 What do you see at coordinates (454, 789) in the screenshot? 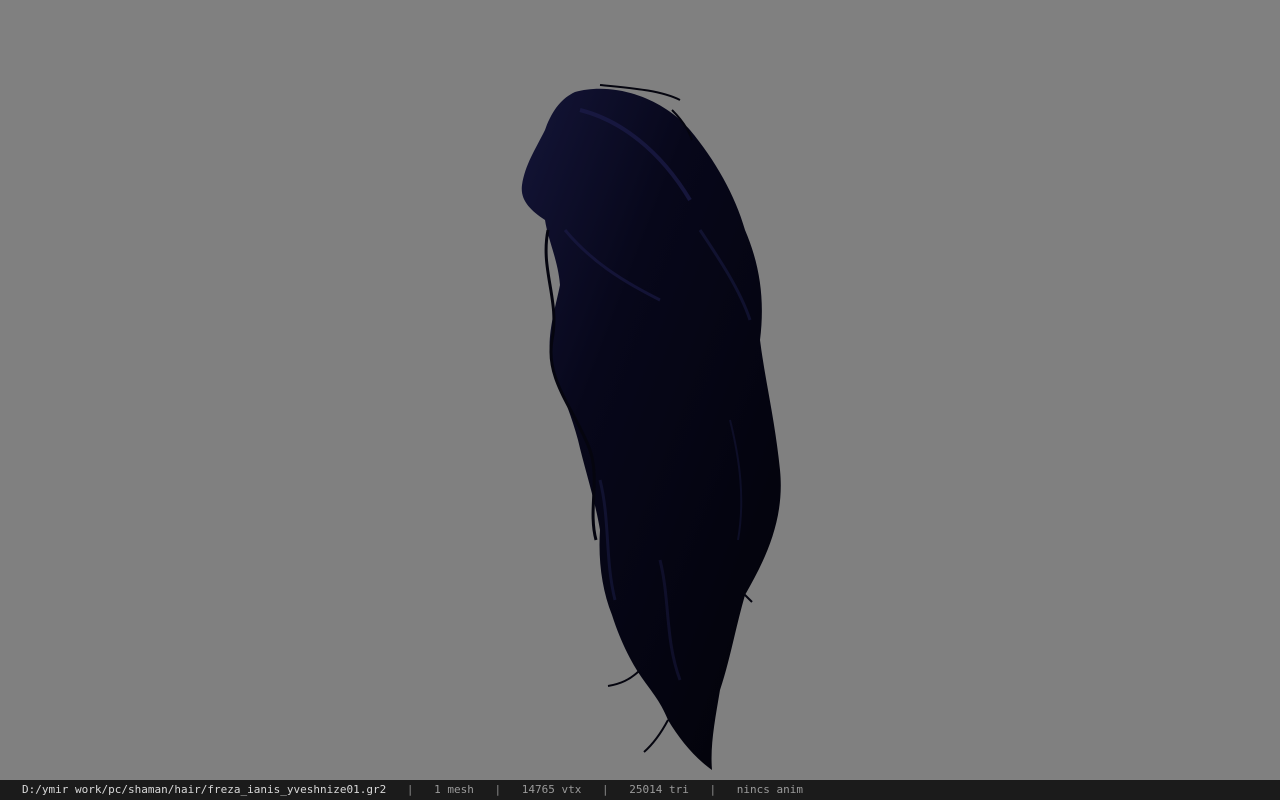
I see `mesh-count: 1 mesh` at bounding box center [454, 789].